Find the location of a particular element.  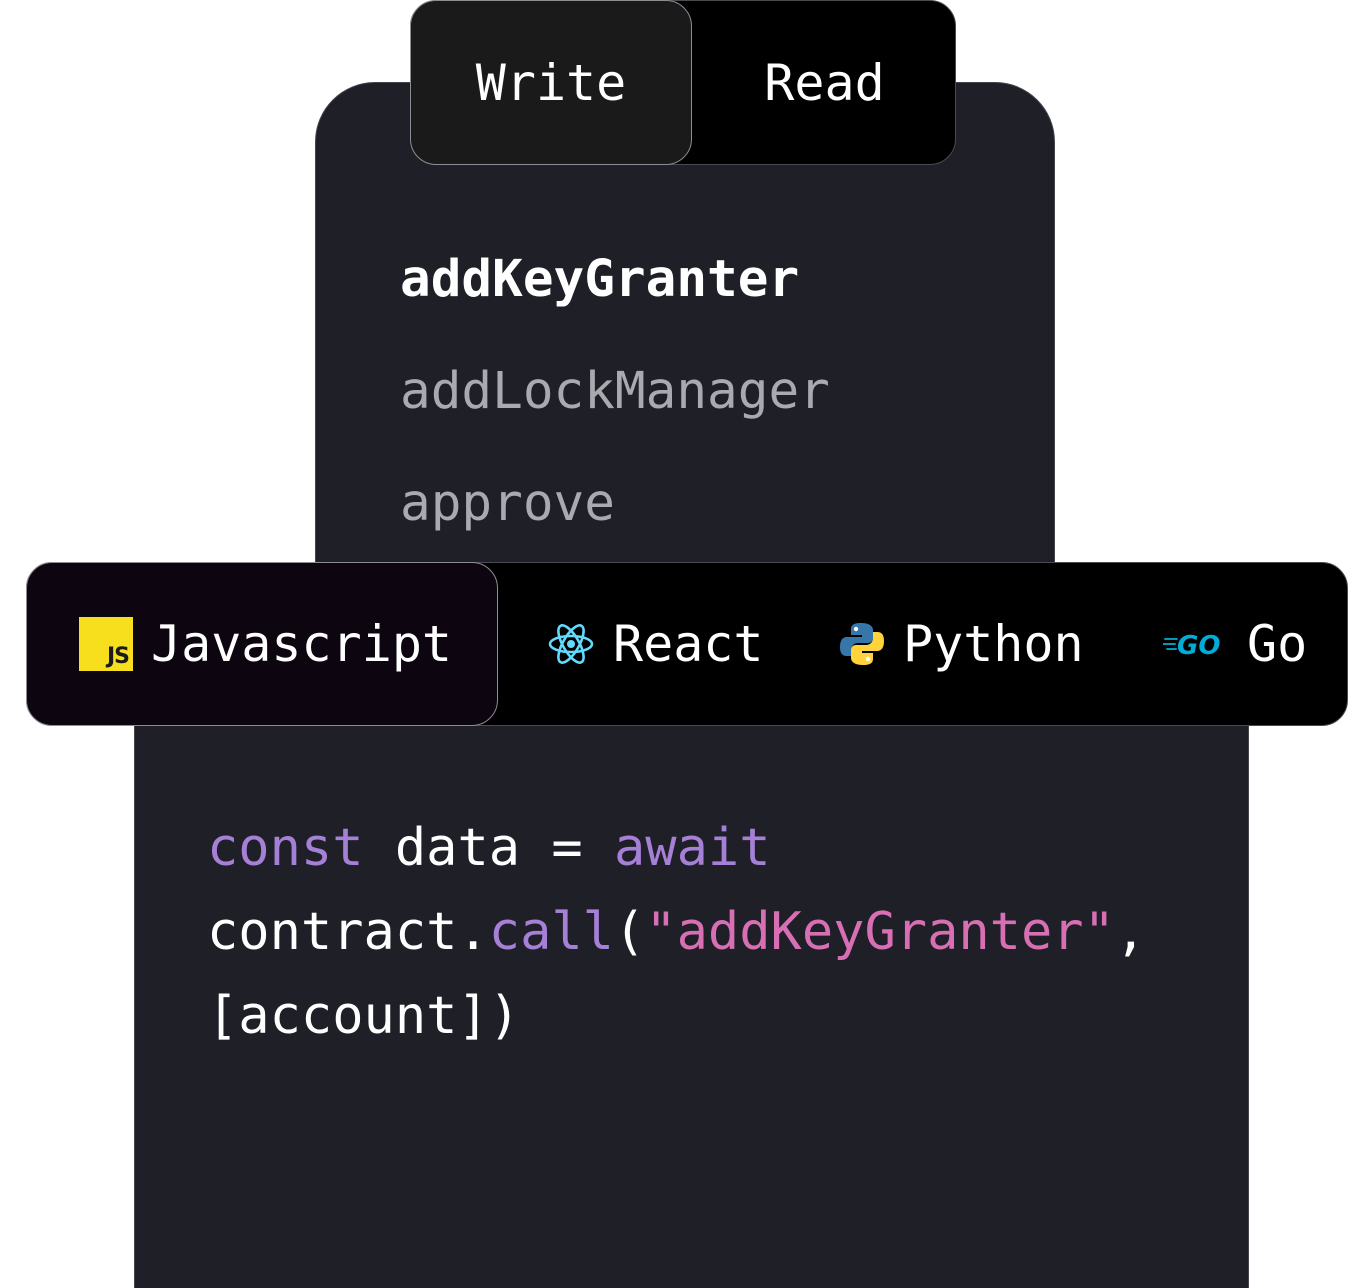

code-text: , is located at coordinates (1130, 932).